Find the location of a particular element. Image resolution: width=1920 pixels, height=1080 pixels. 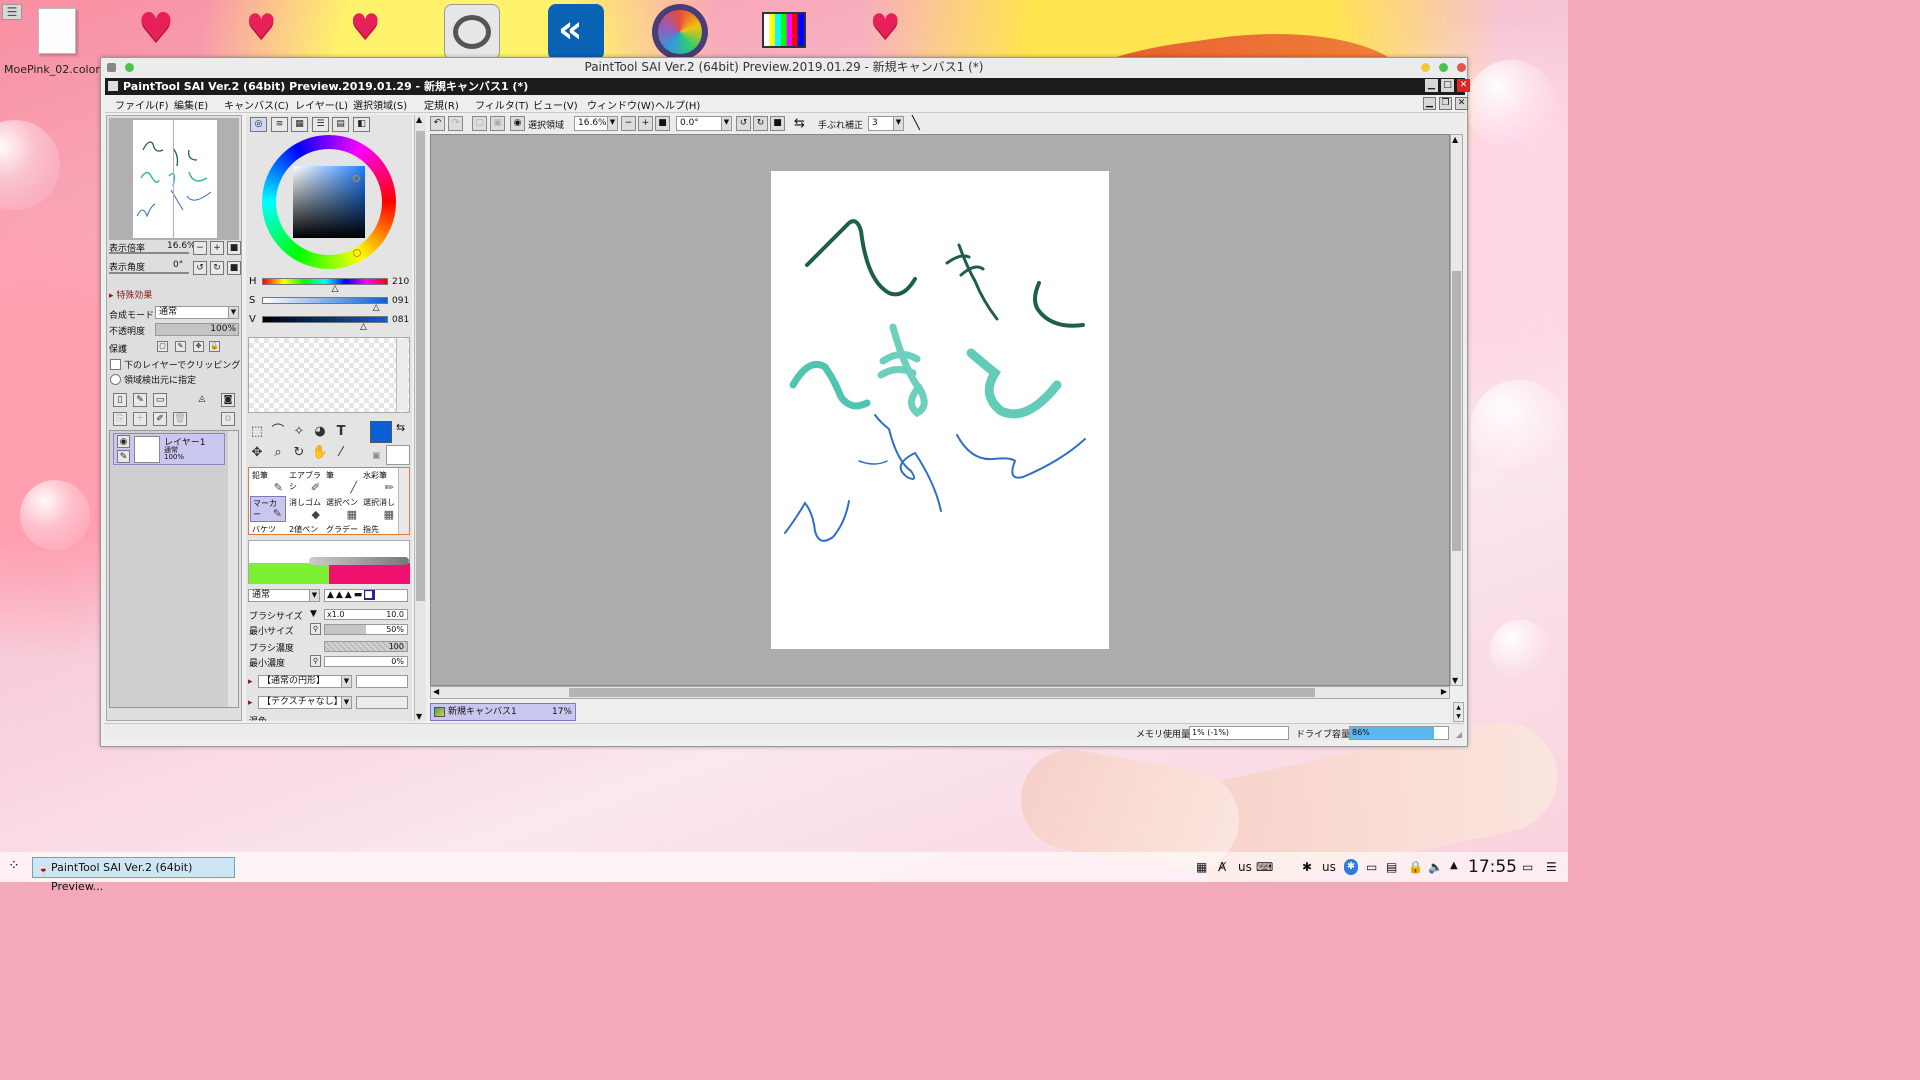

density-slider: 100 is located at coordinates (366, 646).